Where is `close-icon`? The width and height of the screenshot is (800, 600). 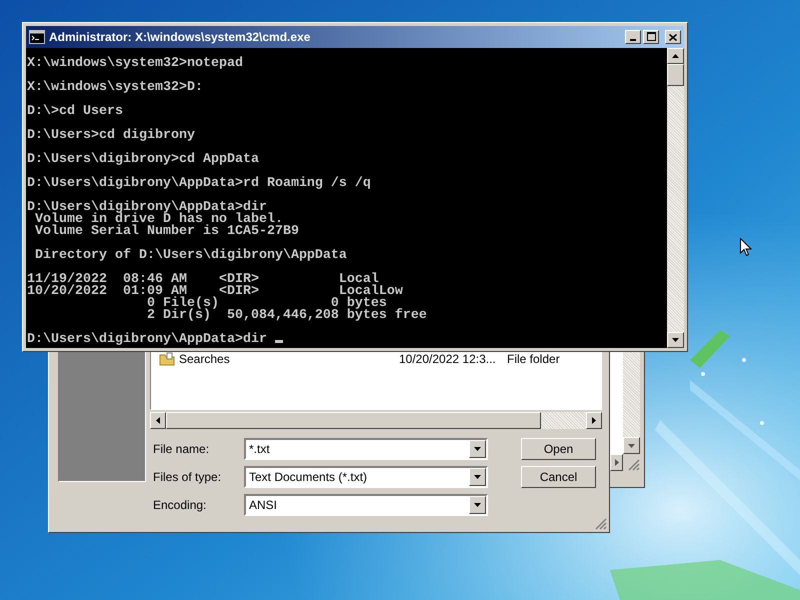 close-icon is located at coordinates (673, 37).